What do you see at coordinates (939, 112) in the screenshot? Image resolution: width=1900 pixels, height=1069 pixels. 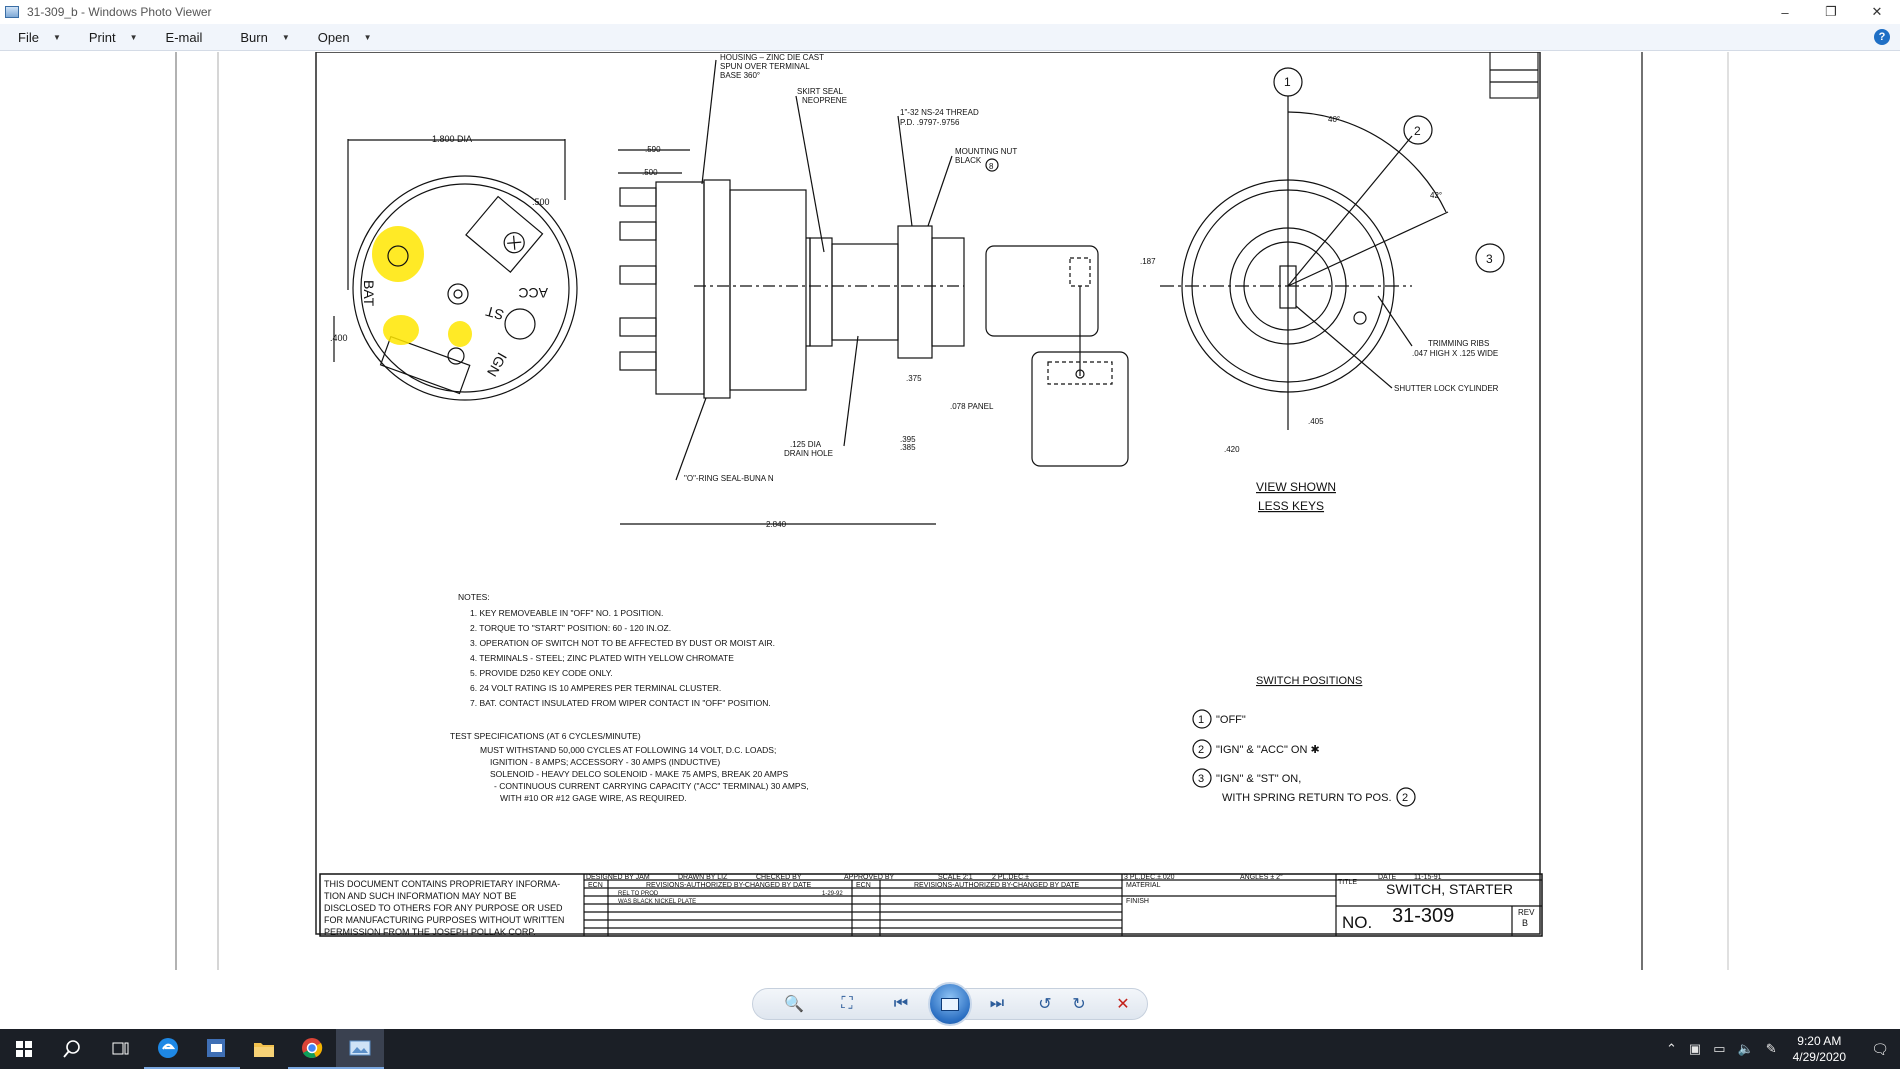 I see `thread-label-1: 1"-32 NS-24 THREAD` at bounding box center [939, 112].